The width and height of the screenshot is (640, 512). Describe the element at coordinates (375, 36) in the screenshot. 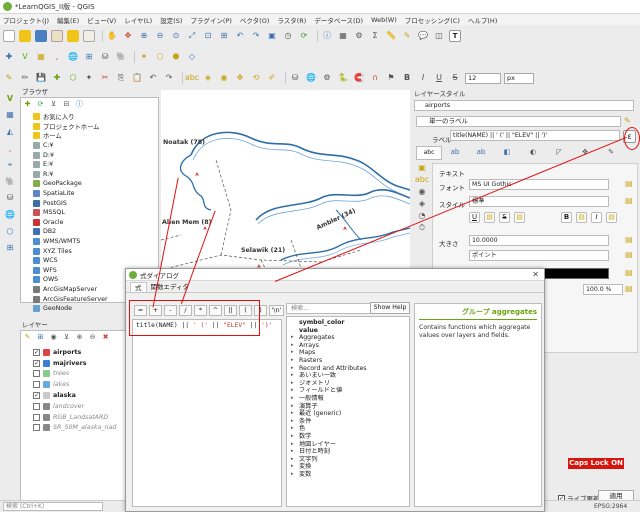

I see `statistics-icon: Σ` at that location.